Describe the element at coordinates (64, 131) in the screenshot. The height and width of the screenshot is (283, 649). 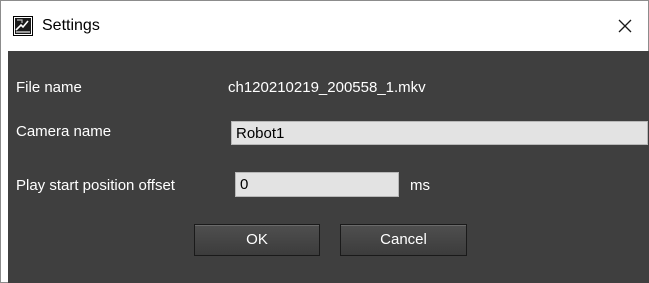
I see `camera-name-label: Camera name` at that location.